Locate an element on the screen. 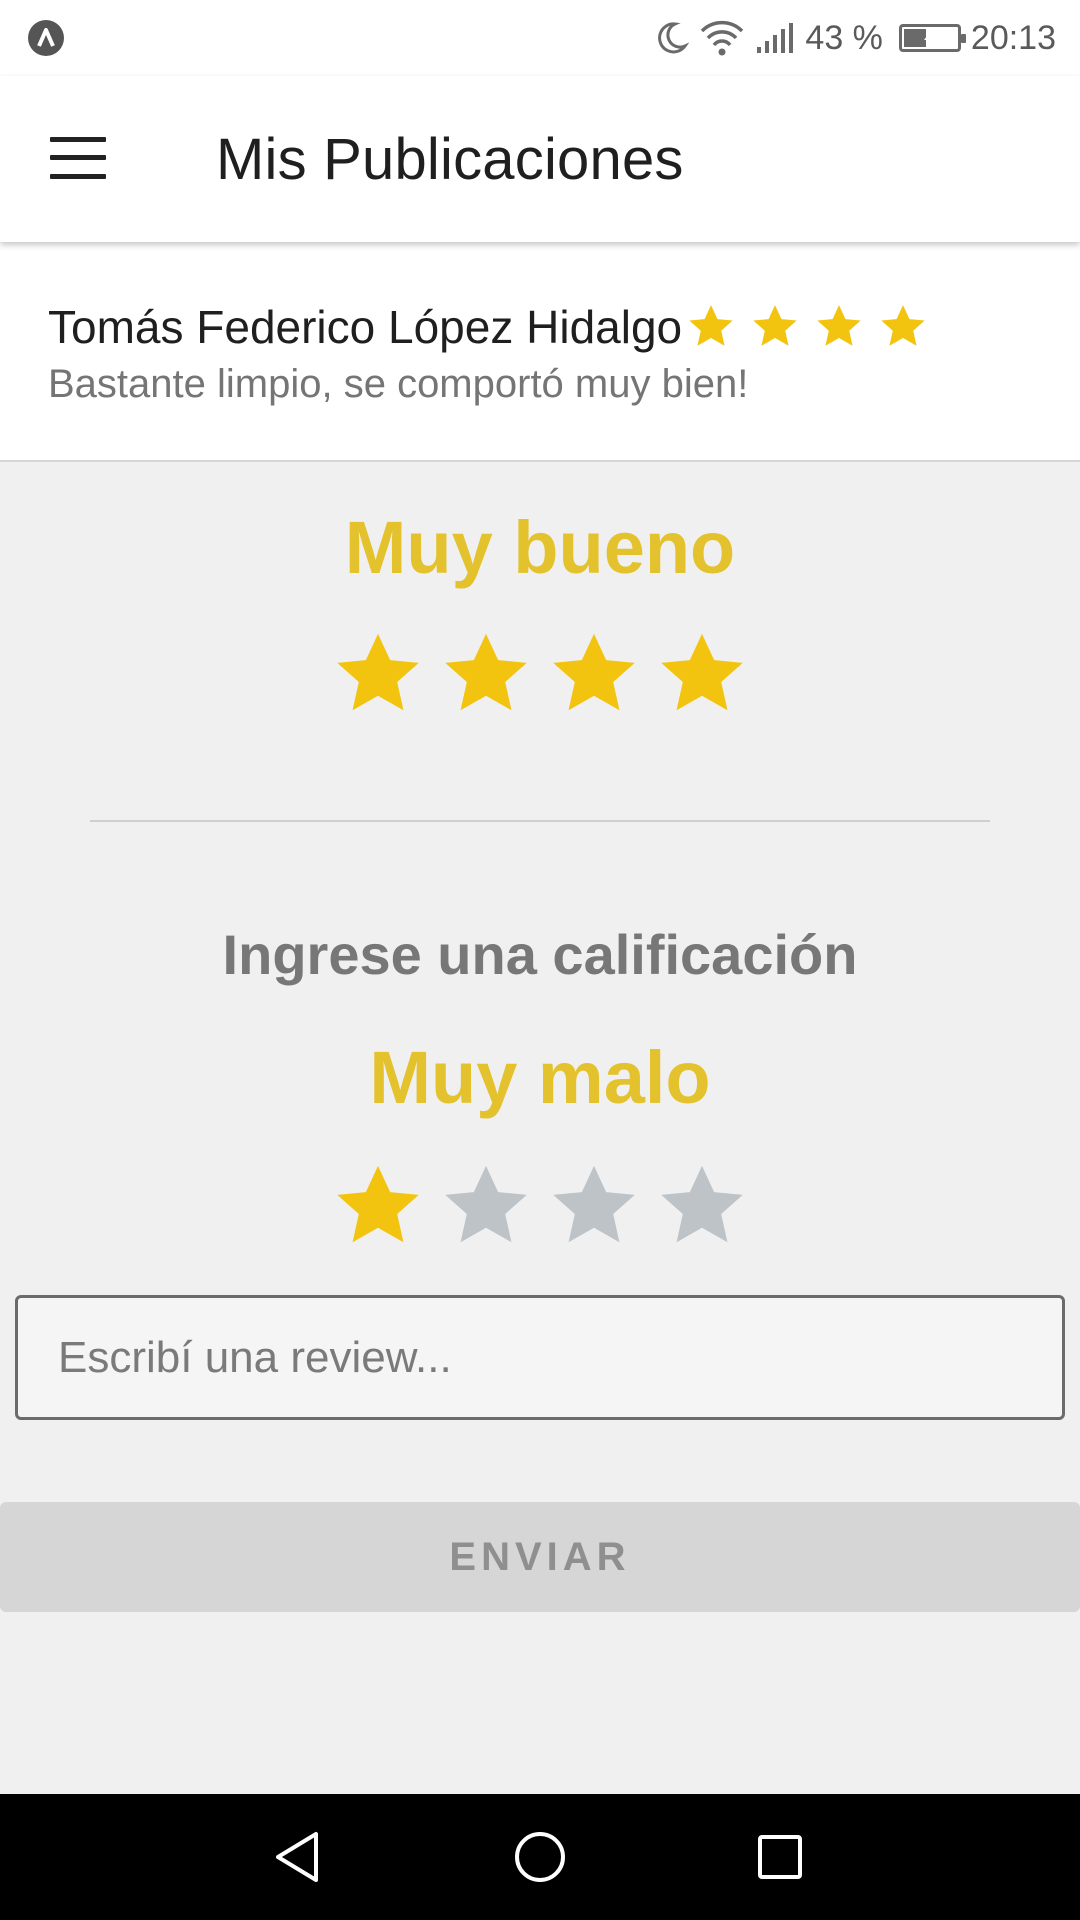  review-input is located at coordinates (540, 1357).